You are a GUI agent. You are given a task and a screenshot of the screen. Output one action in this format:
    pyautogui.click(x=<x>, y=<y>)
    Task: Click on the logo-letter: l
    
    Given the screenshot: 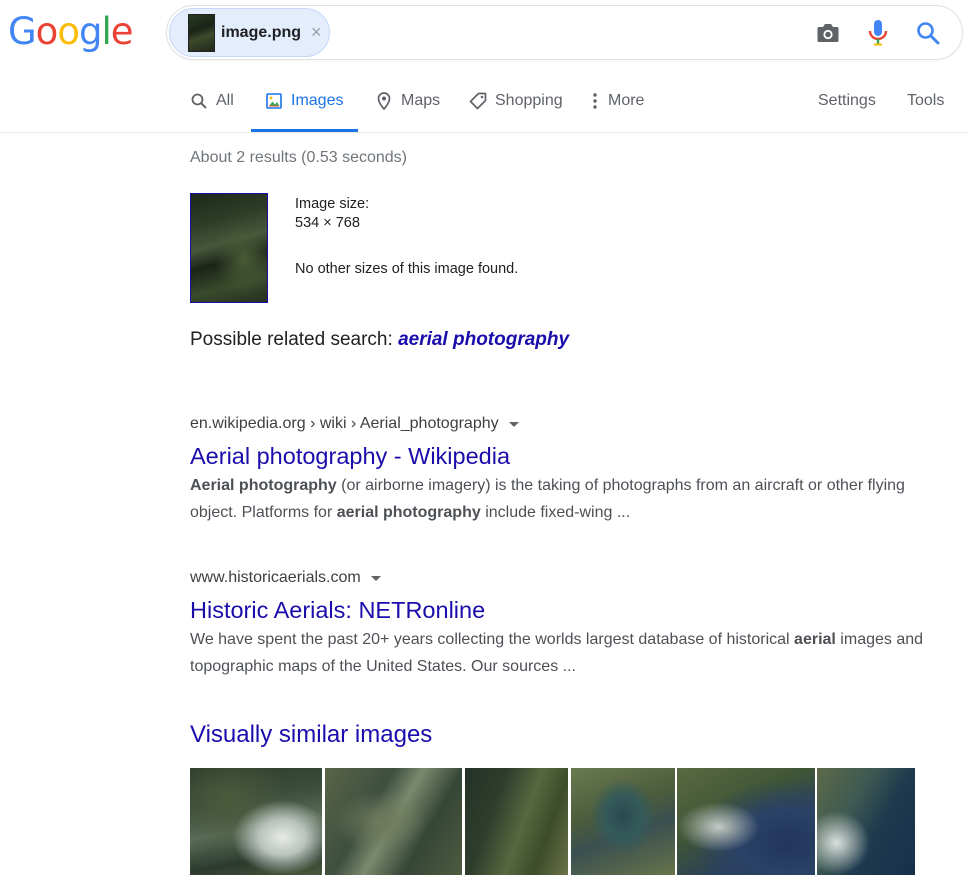 What is the action you would take?
    pyautogui.click(x=106, y=31)
    